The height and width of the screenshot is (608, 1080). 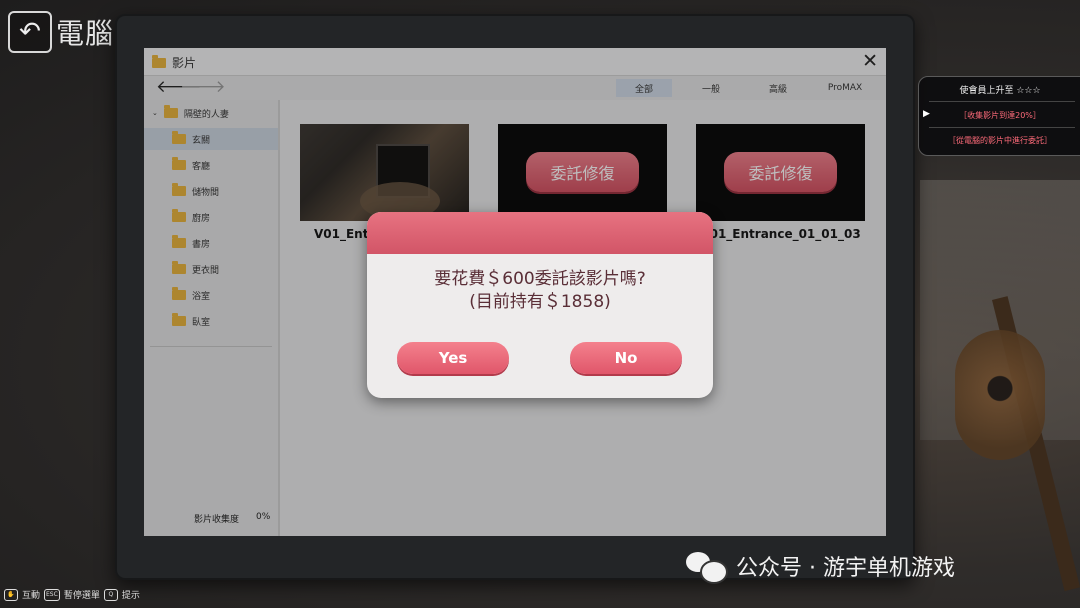 What do you see at coordinates (110, 594) in the screenshot?
I see `q-key-icon: Q` at bounding box center [110, 594].